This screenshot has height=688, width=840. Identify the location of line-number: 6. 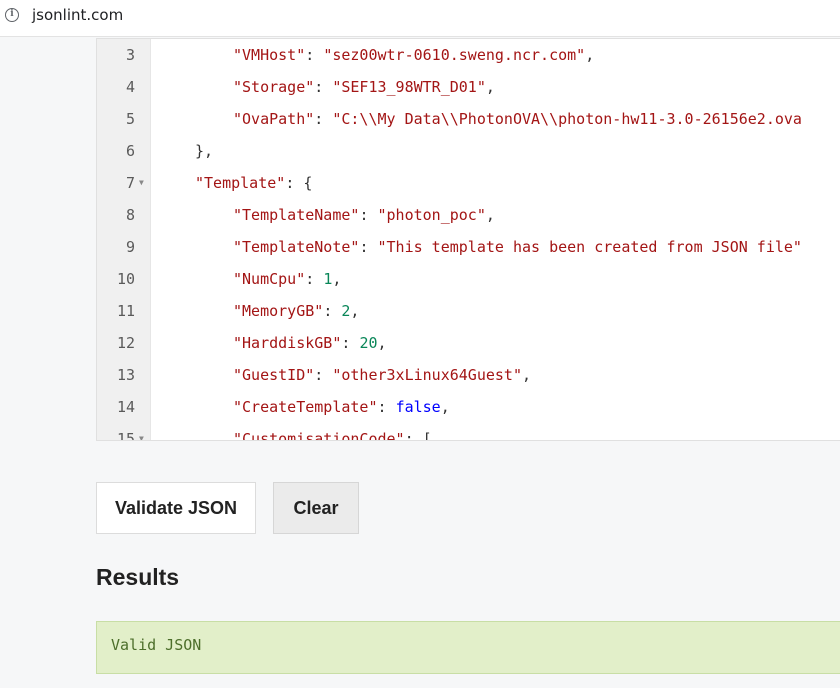
(130, 151).